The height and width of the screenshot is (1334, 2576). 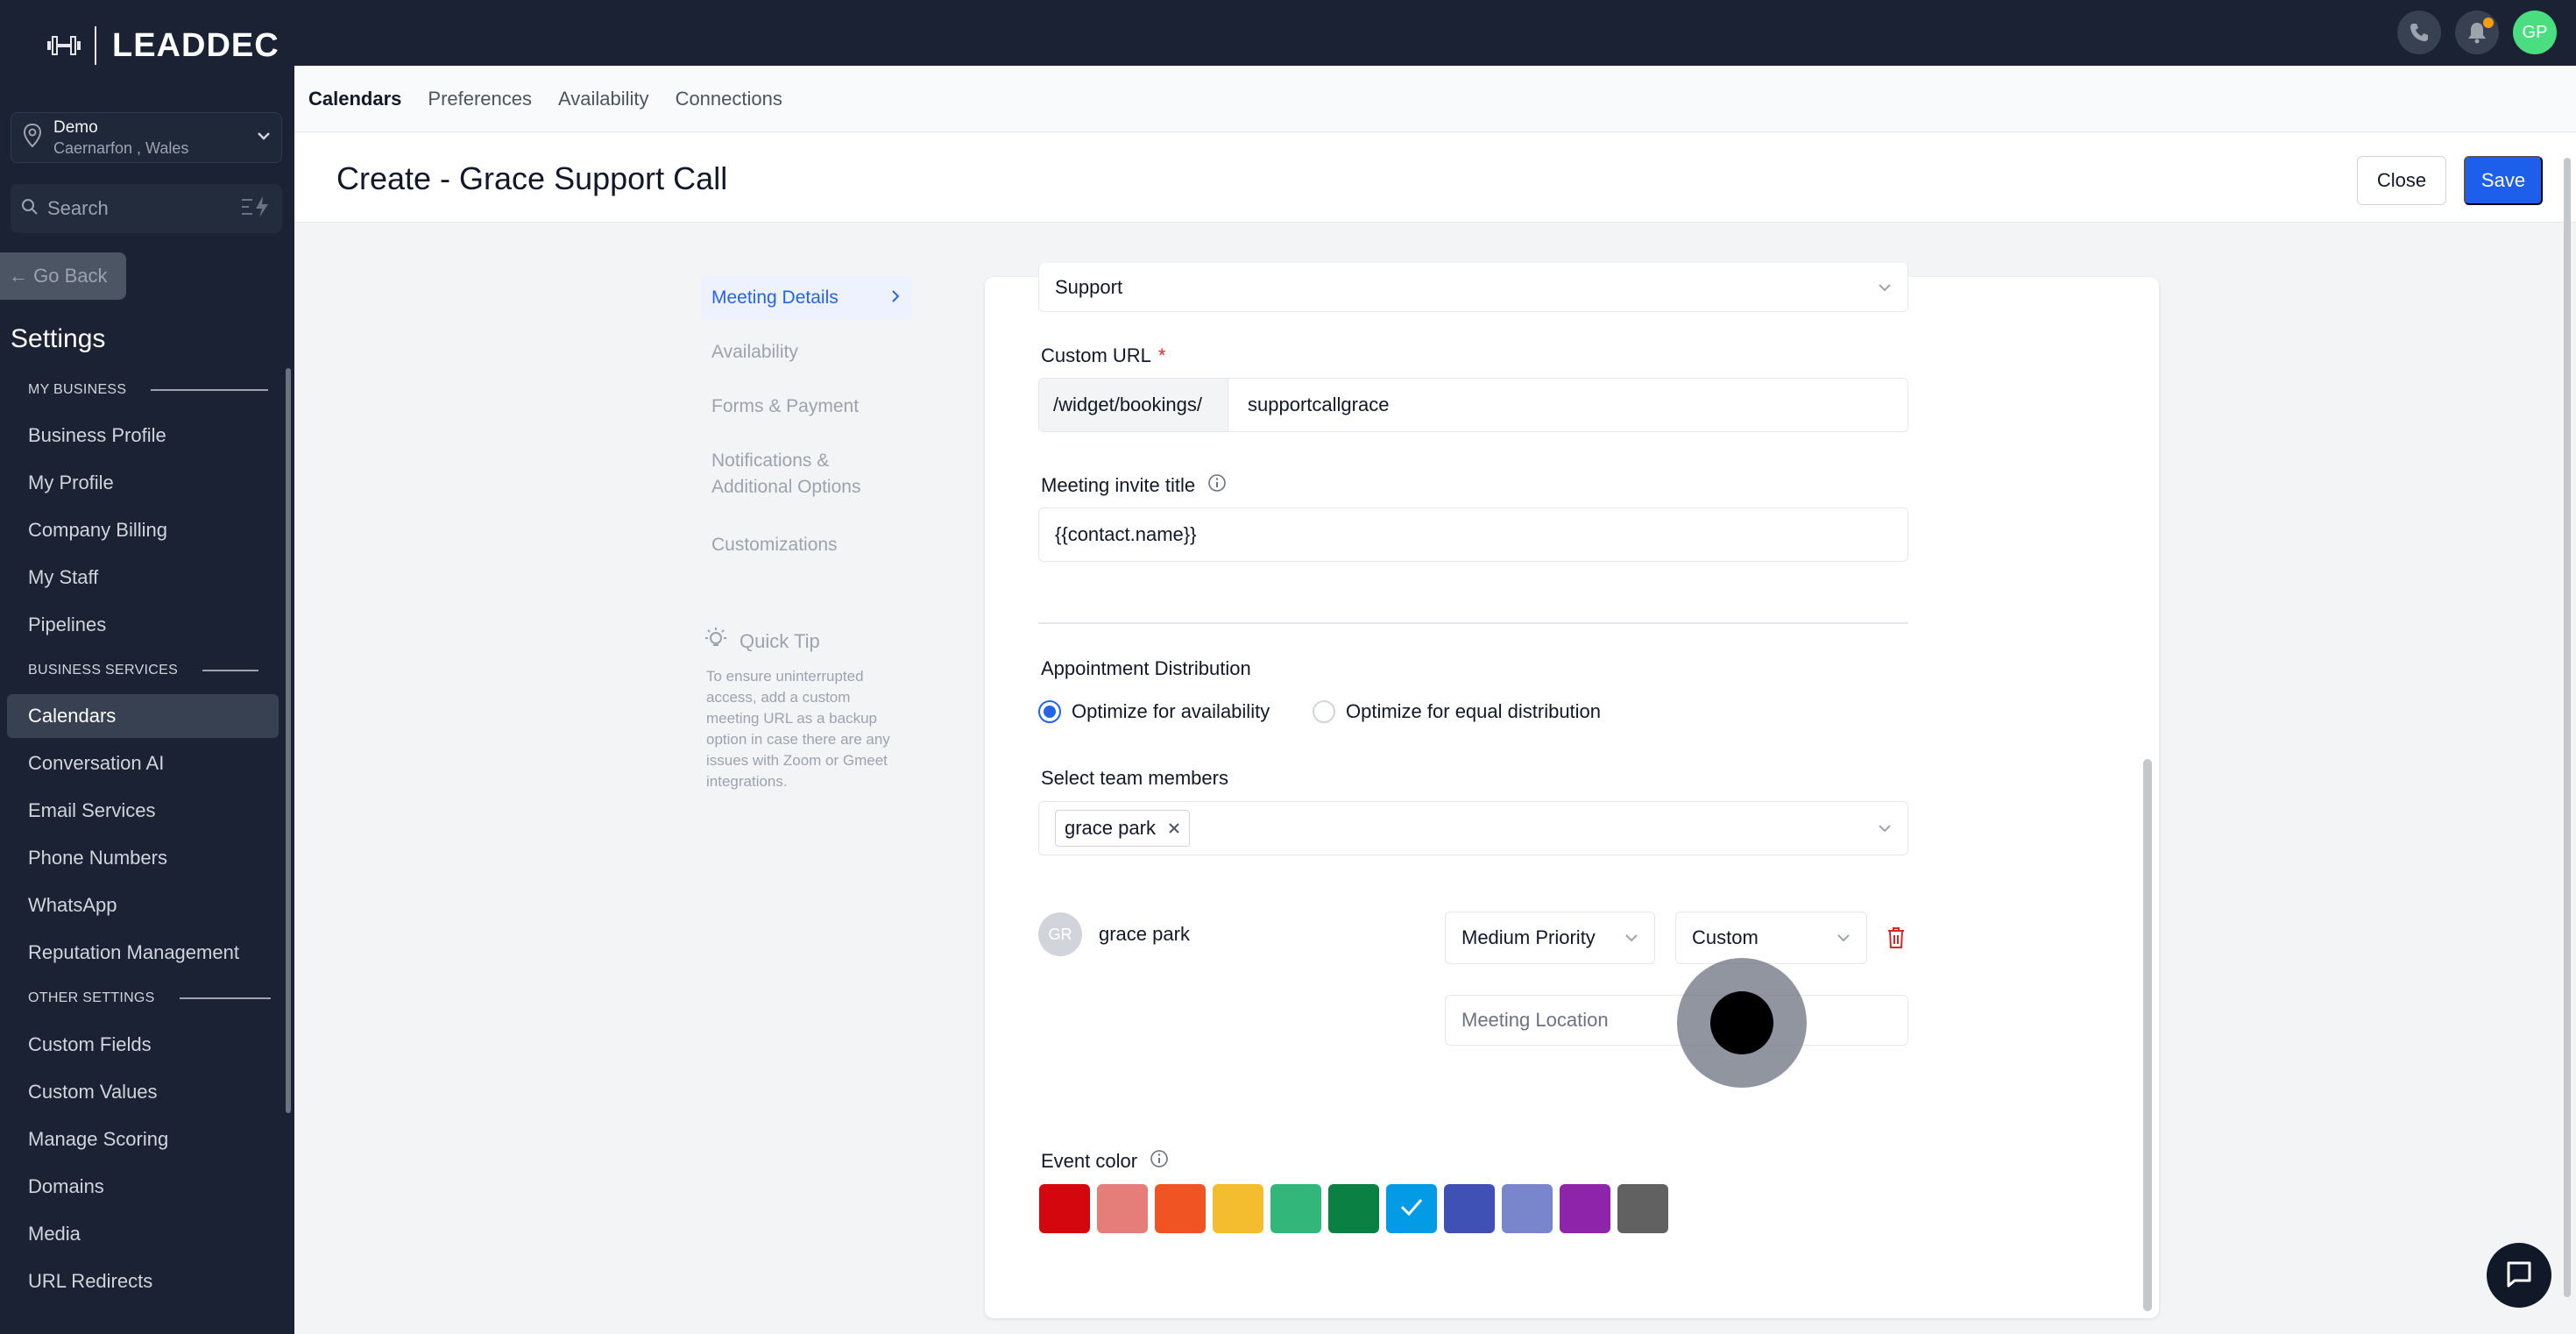 What do you see at coordinates (256, 209) in the screenshot?
I see `lightning-icon` at bounding box center [256, 209].